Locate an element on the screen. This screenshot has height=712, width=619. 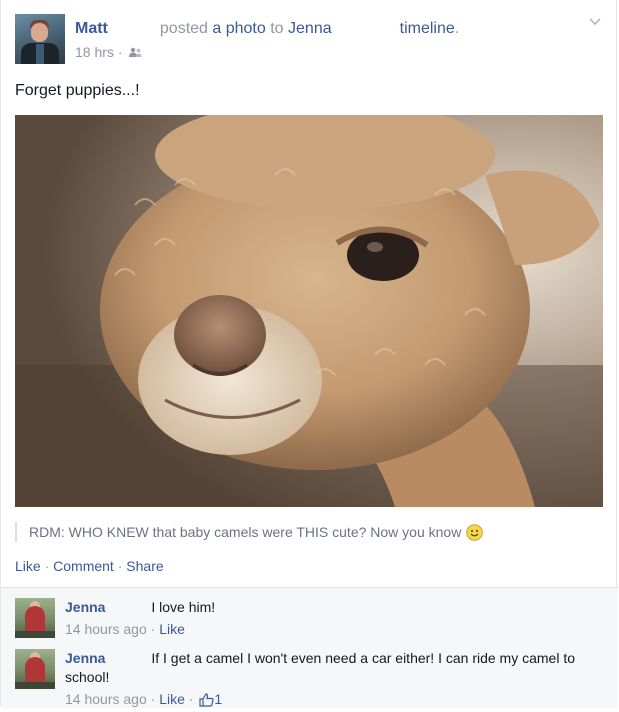
timeline-link: timeline is located at coordinates (427, 28).